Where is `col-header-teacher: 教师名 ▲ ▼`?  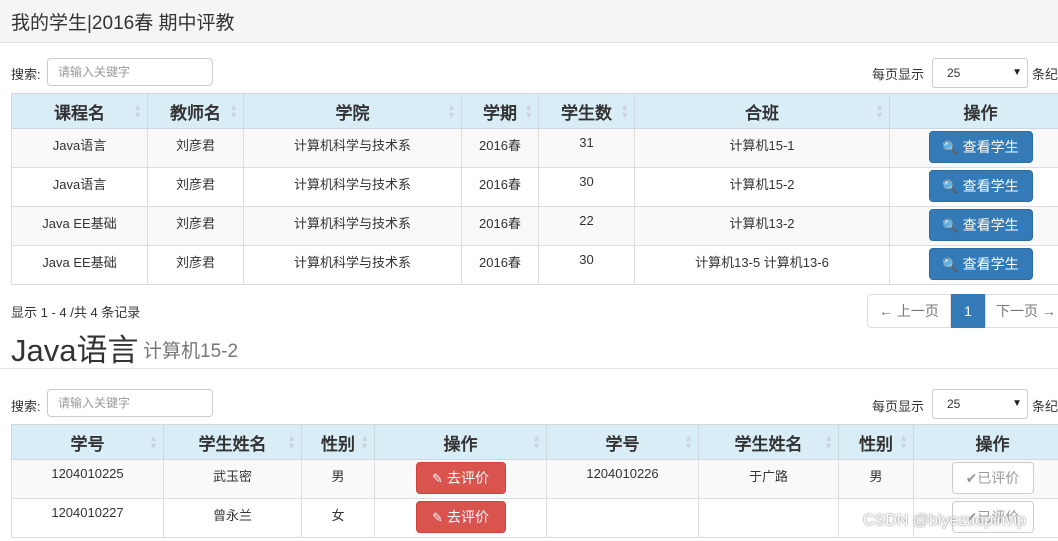 col-header-teacher: 教师名 ▲ ▼ is located at coordinates (195, 111).